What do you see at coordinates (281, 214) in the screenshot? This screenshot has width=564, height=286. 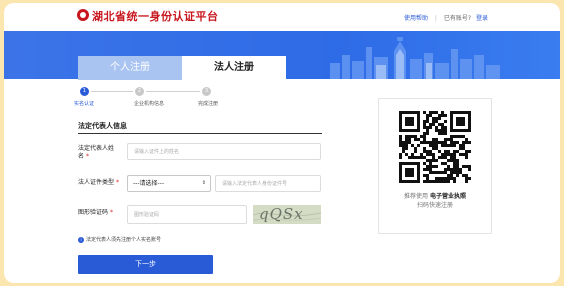 I see `captcha-text: qQSx` at bounding box center [281, 214].